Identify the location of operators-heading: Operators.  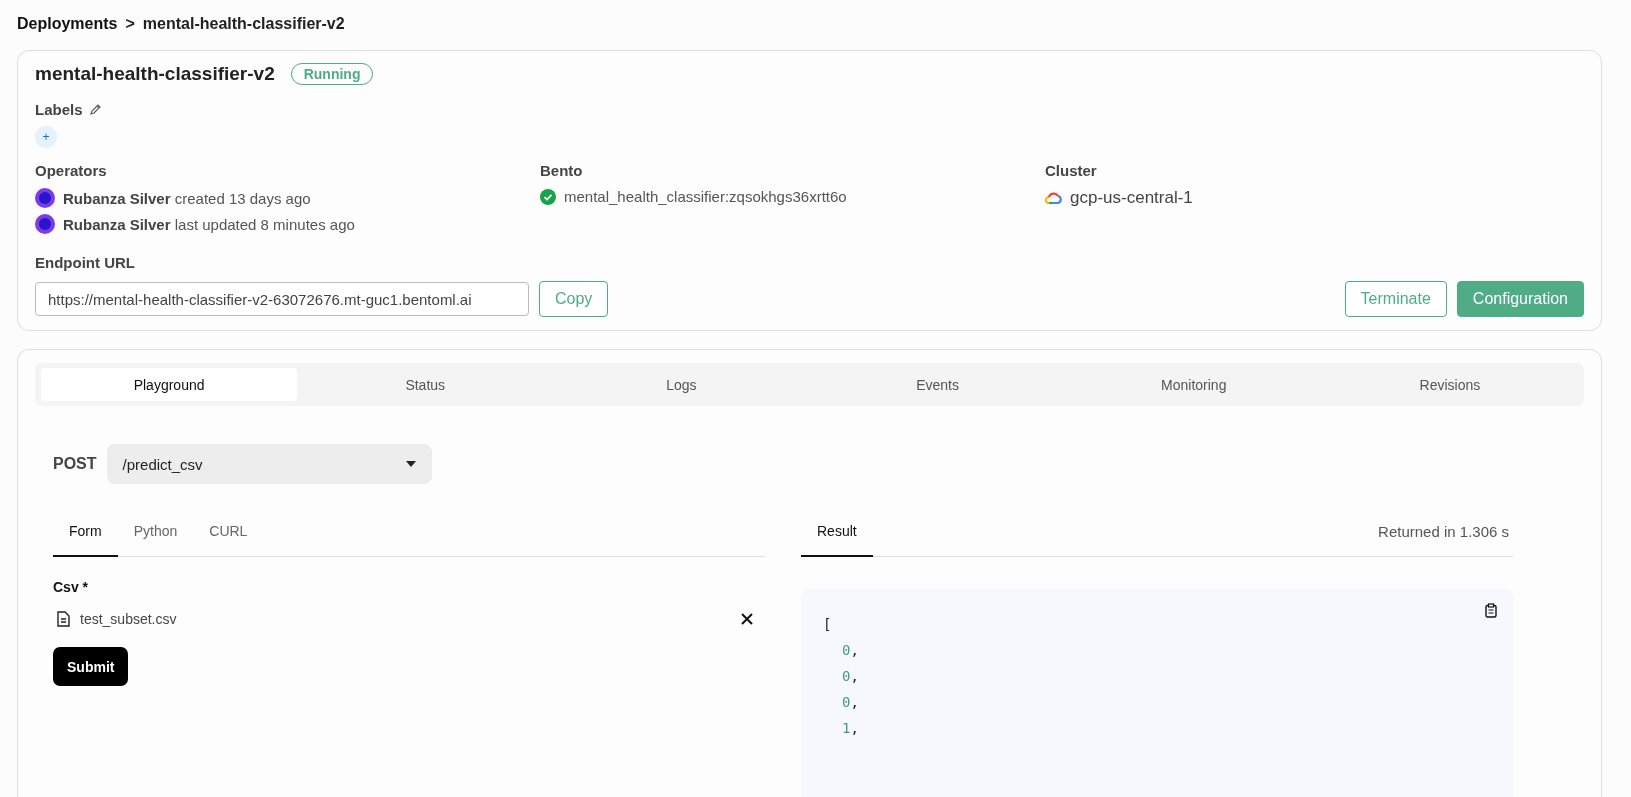
(71, 170).